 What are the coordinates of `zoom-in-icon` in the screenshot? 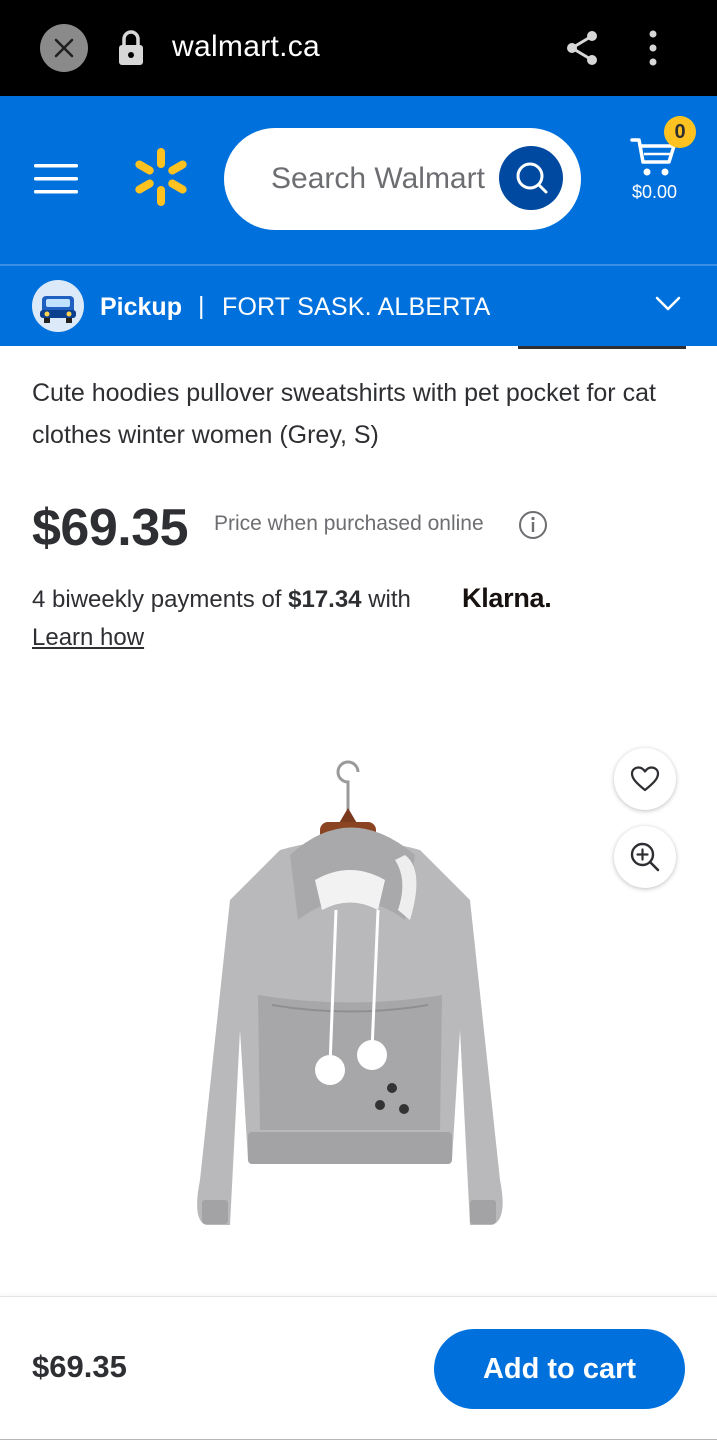 It's located at (645, 857).